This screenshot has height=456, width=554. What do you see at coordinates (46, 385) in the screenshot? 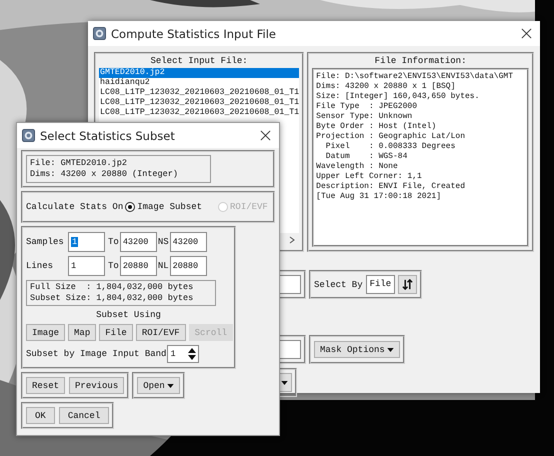
I see `action-button: Reset` at bounding box center [46, 385].